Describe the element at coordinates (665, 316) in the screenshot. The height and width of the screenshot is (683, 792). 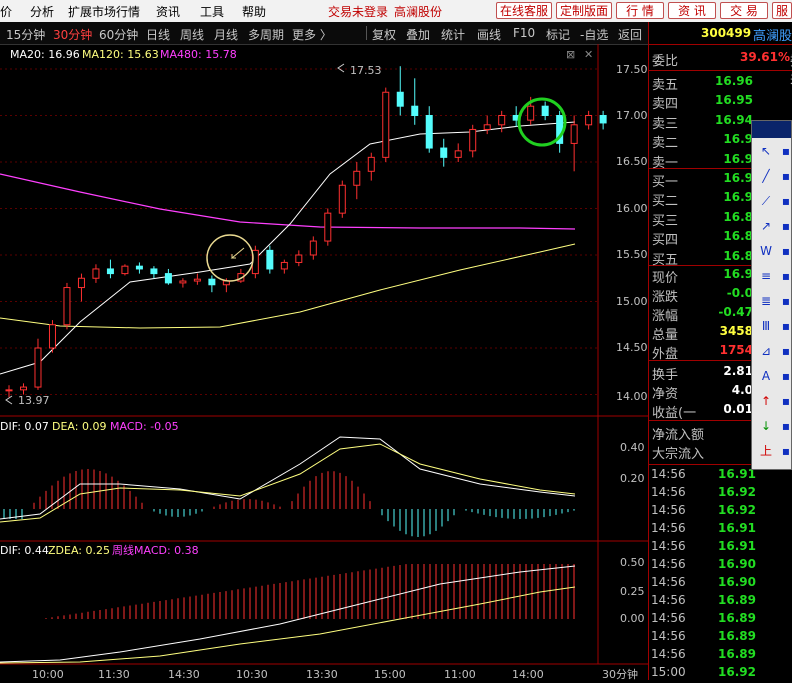
I see `stat-label: 涨幅` at that location.